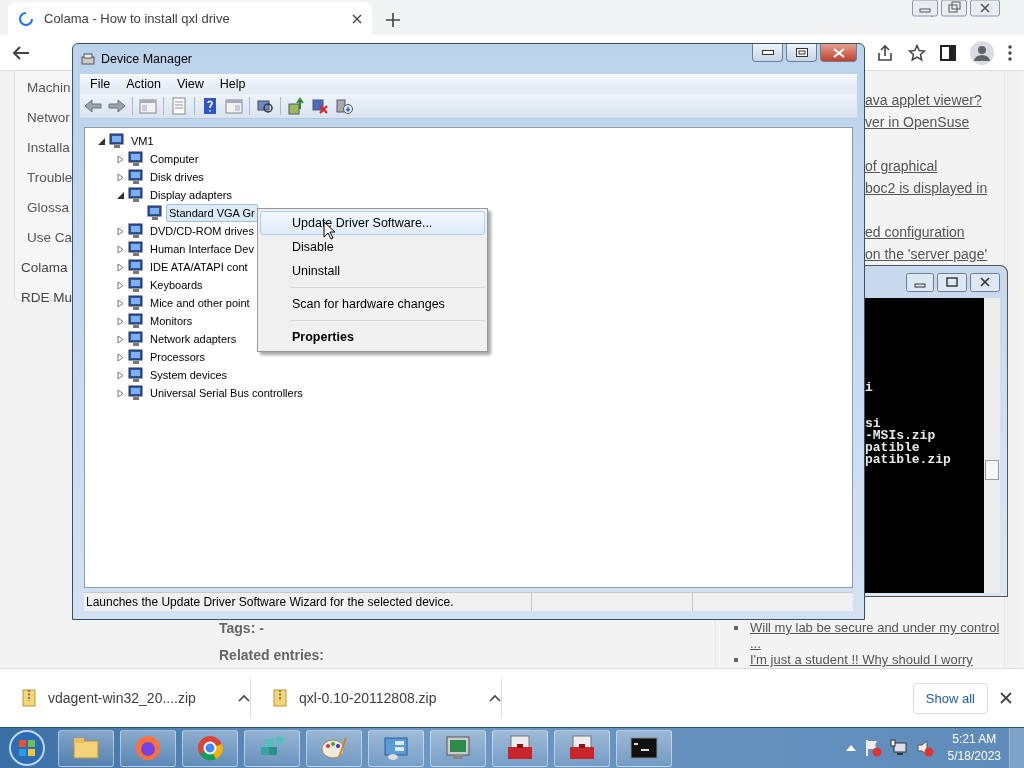  What do you see at coordinates (950, 698) in the screenshot?
I see `show-all-button: Show all` at bounding box center [950, 698].